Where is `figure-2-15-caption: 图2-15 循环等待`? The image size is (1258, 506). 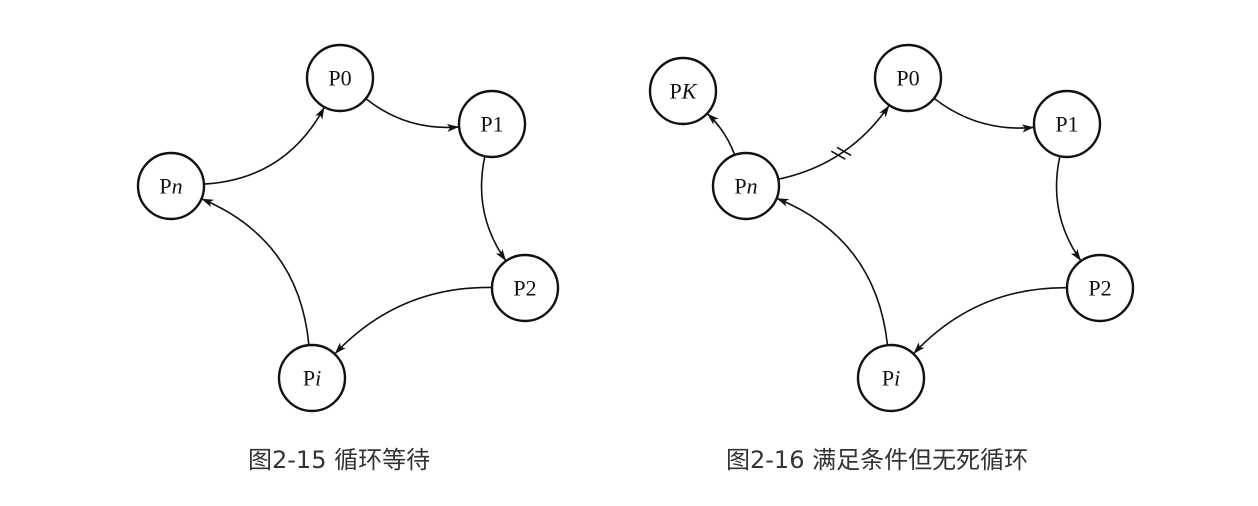
figure-2-15-caption: 图2-15 循环等待 is located at coordinates (339, 460).